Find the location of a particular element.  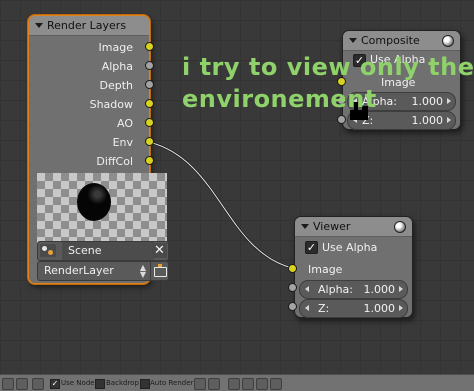

node-header: Render Layers is located at coordinates (89, 26).